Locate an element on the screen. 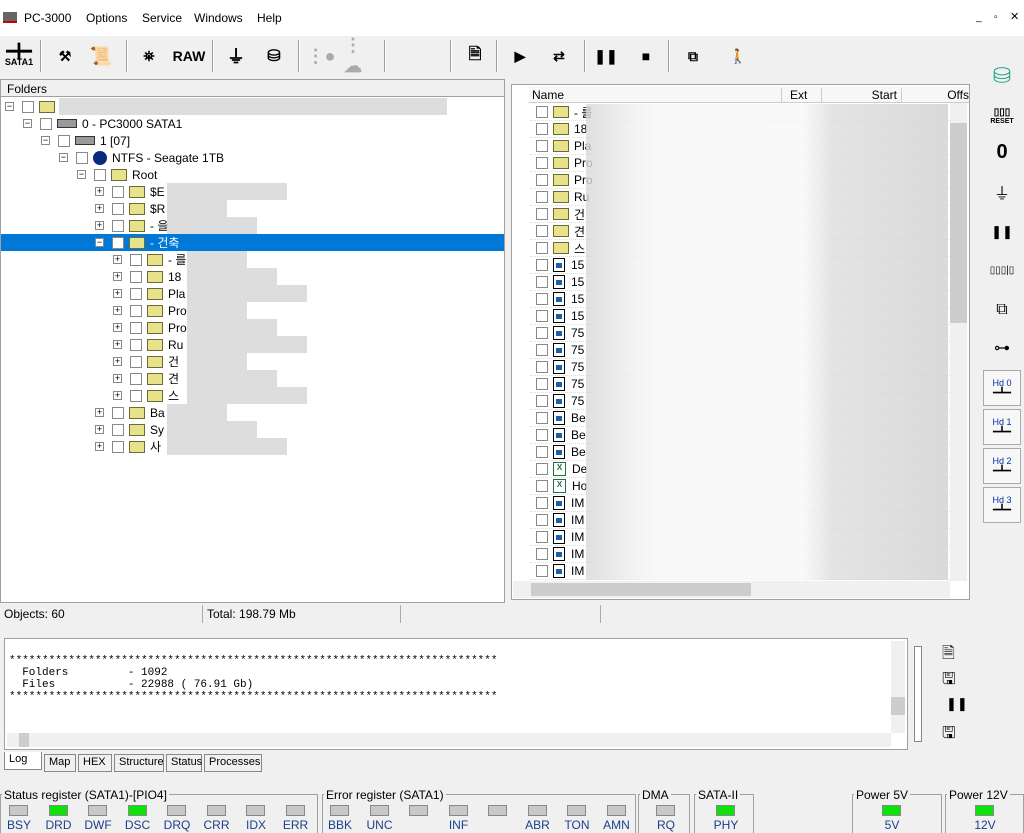 Image resolution: width=1024 pixels, height=833 pixels. menu-help: Help is located at coordinates (269, 18).